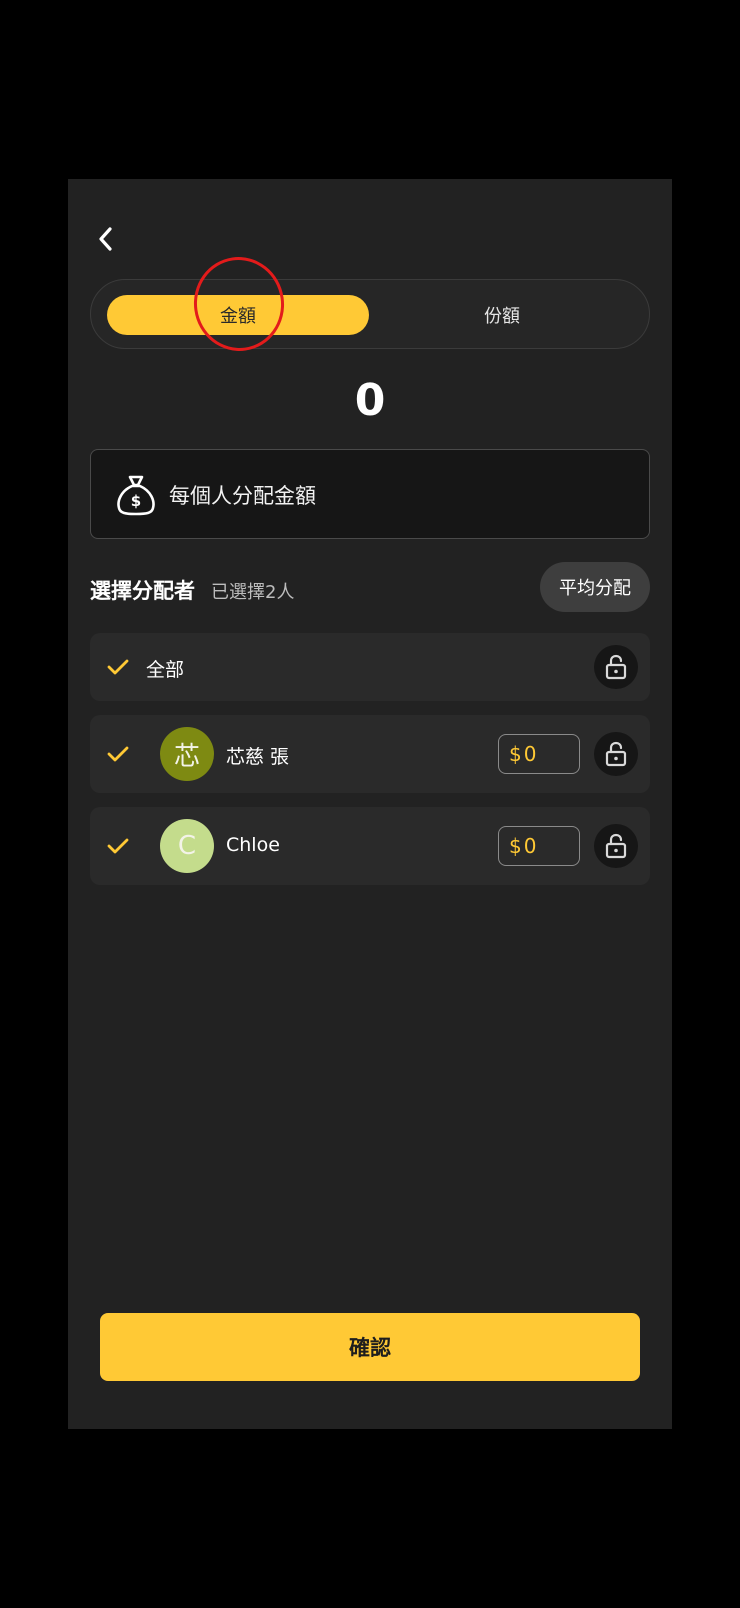 Image resolution: width=740 pixels, height=1608 pixels. Describe the element at coordinates (370, 667) in the screenshot. I see `select-all-row: 全部` at that location.